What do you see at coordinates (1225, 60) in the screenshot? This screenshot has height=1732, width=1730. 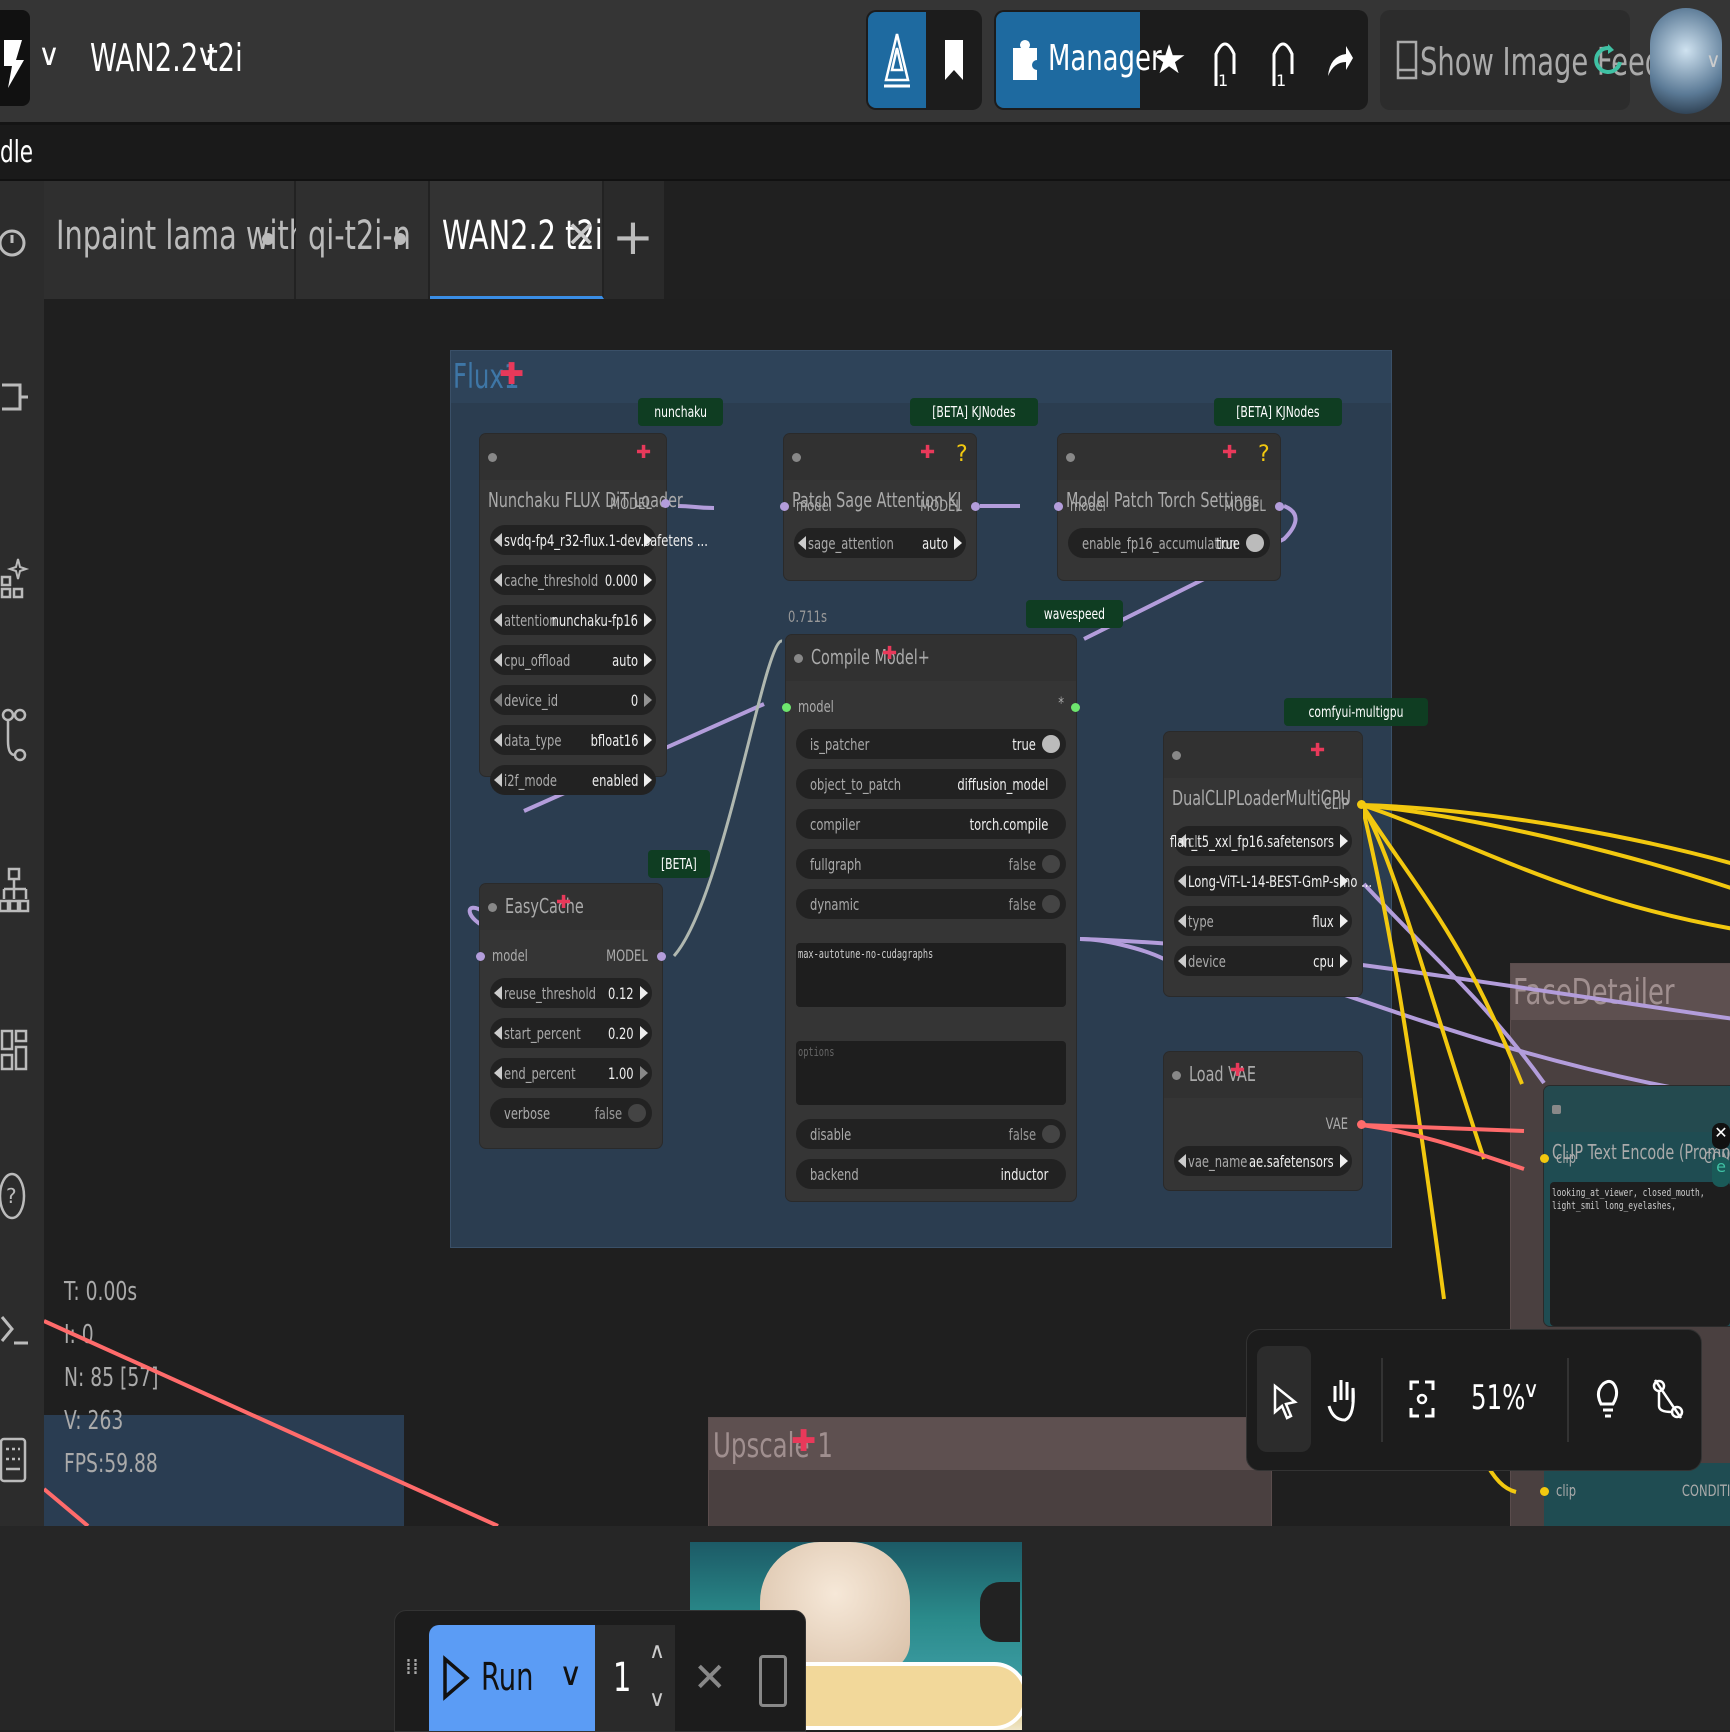 I see `queue-prompt-1-icon: 1` at bounding box center [1225, 60].